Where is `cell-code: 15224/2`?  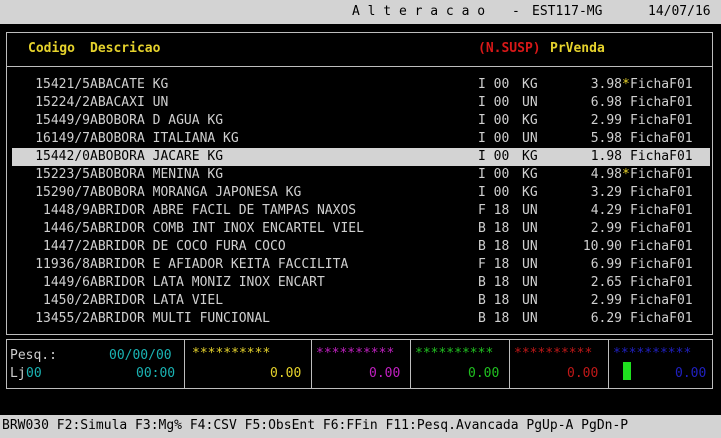 cell-code: 15224/2 is located at coordinates (62, 102).